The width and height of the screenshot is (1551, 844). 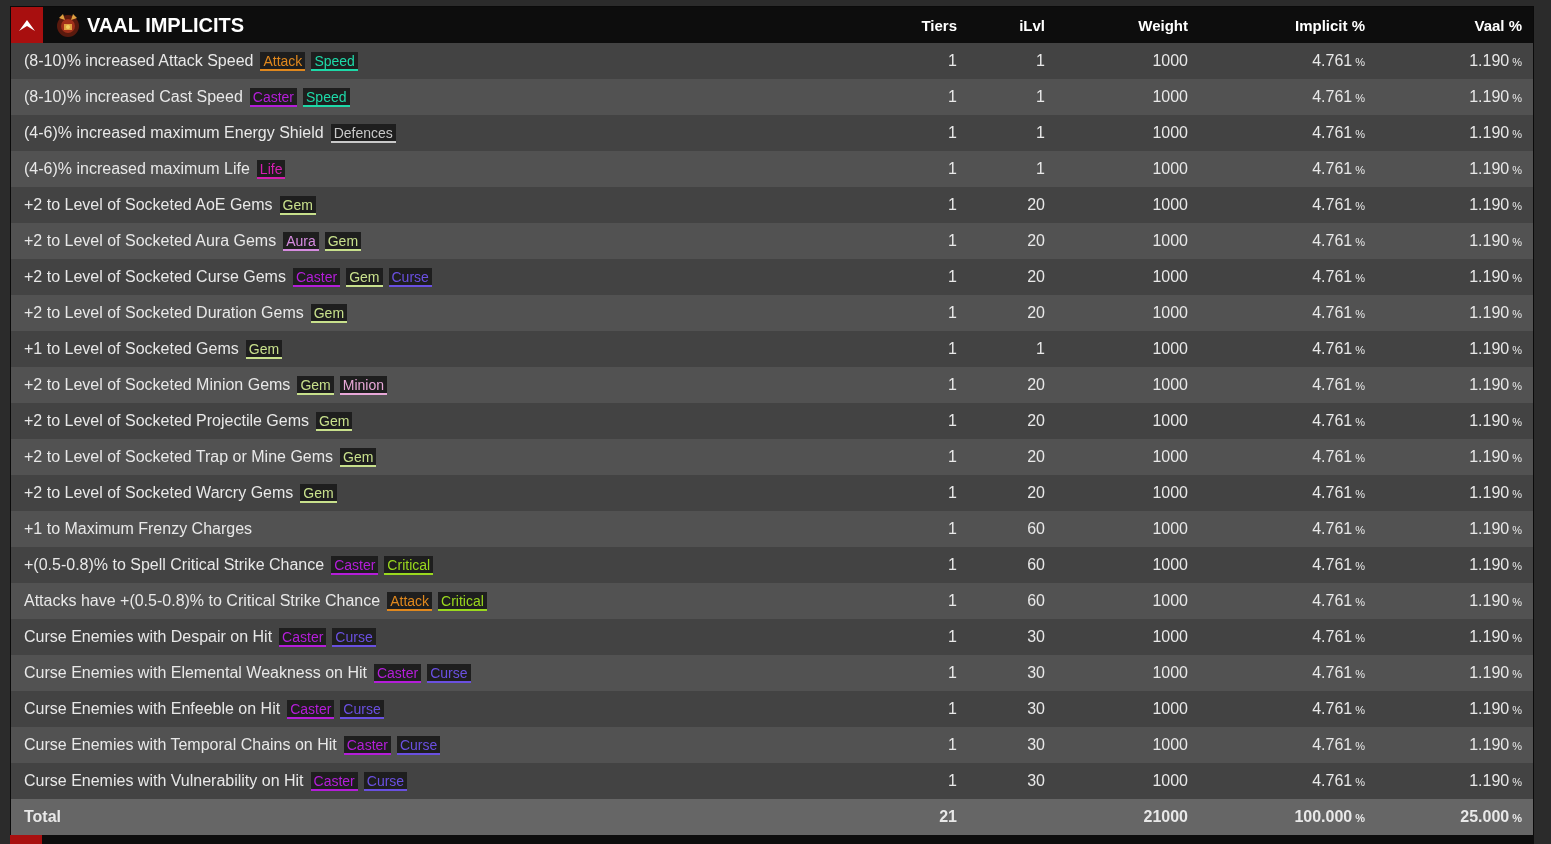 I want to click on modifier-text: +2 to Level of Socketed AoE Gems, so click(x=148, y=205).